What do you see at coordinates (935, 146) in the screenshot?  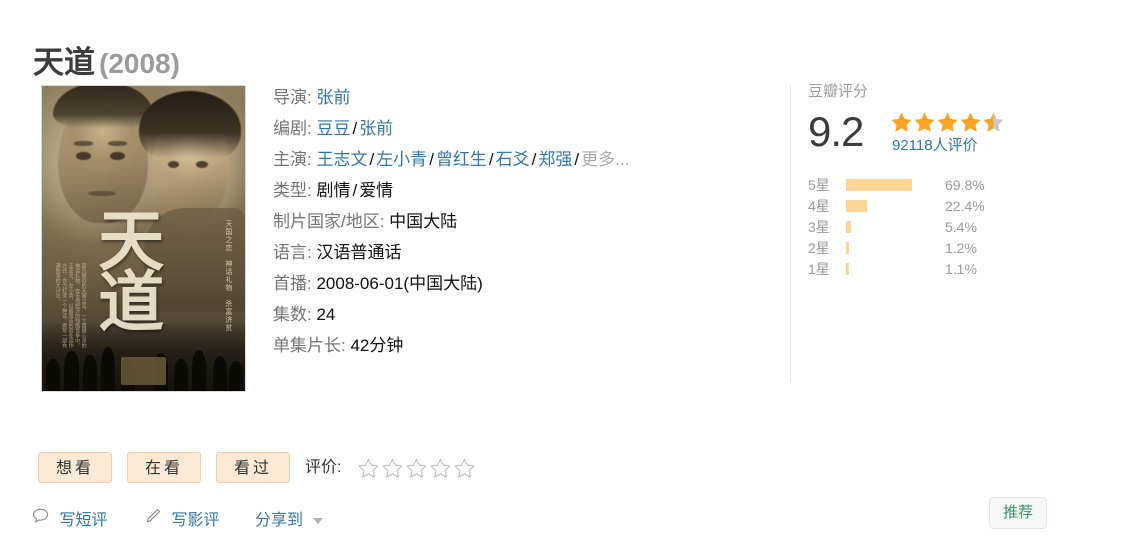 I see `rating-count: 92118人评价` at bounding box center [935, 146].